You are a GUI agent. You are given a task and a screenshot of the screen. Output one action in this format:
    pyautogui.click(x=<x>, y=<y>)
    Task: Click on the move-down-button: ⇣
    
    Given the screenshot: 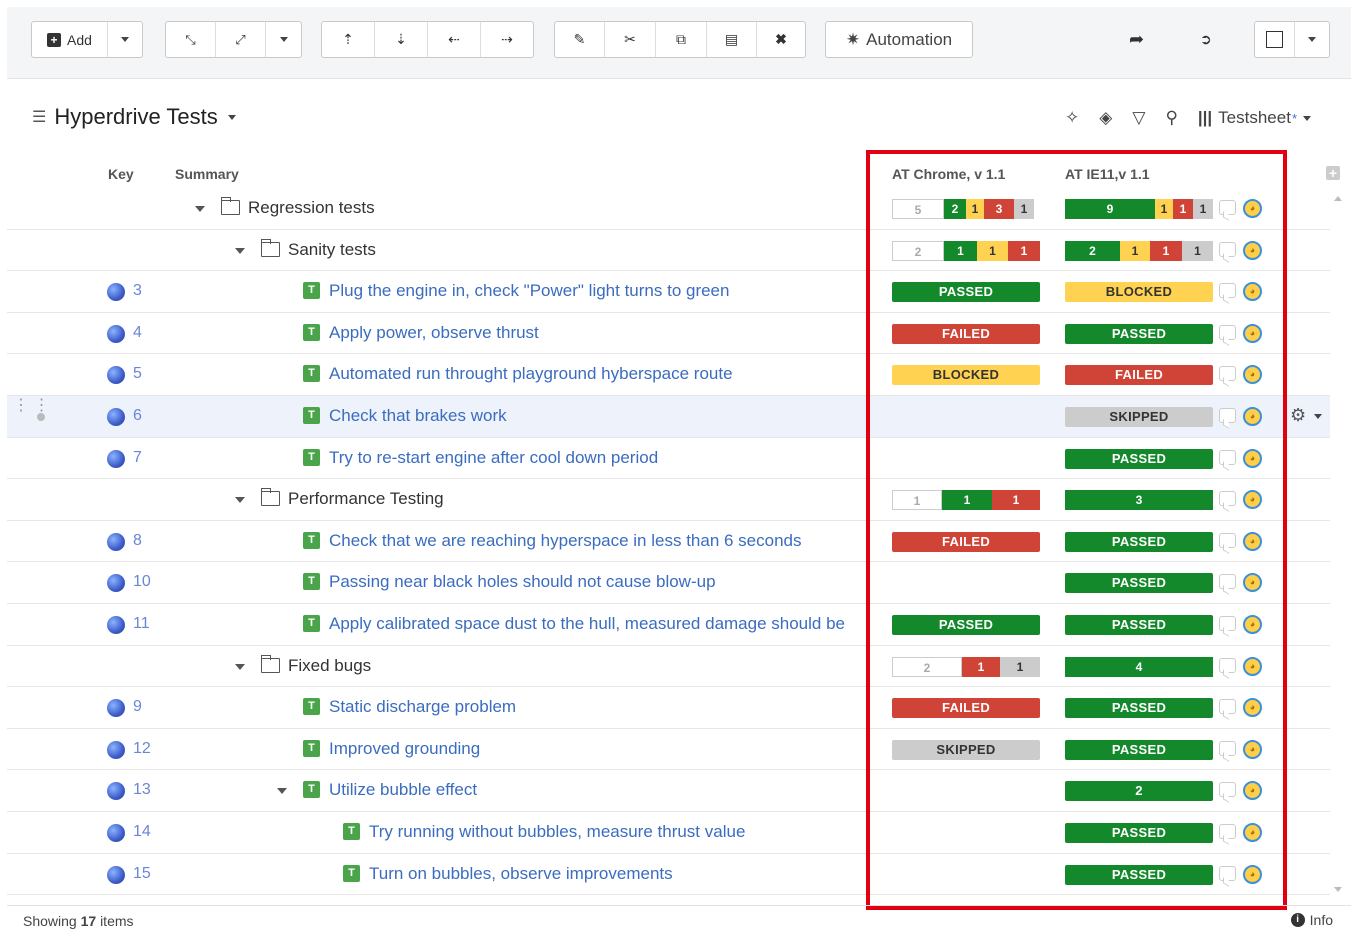 What is the action you would take?
    pyautogui.click(x=401, y=39)
    